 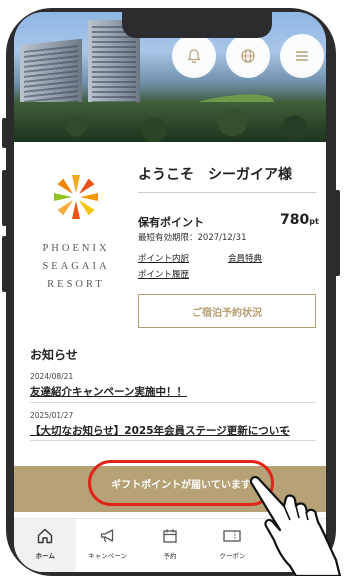 What do you see at coordinates (52, 415) in the screenshot?
I see `news-date: 2025/01/27` at bounding box center [52, 415].